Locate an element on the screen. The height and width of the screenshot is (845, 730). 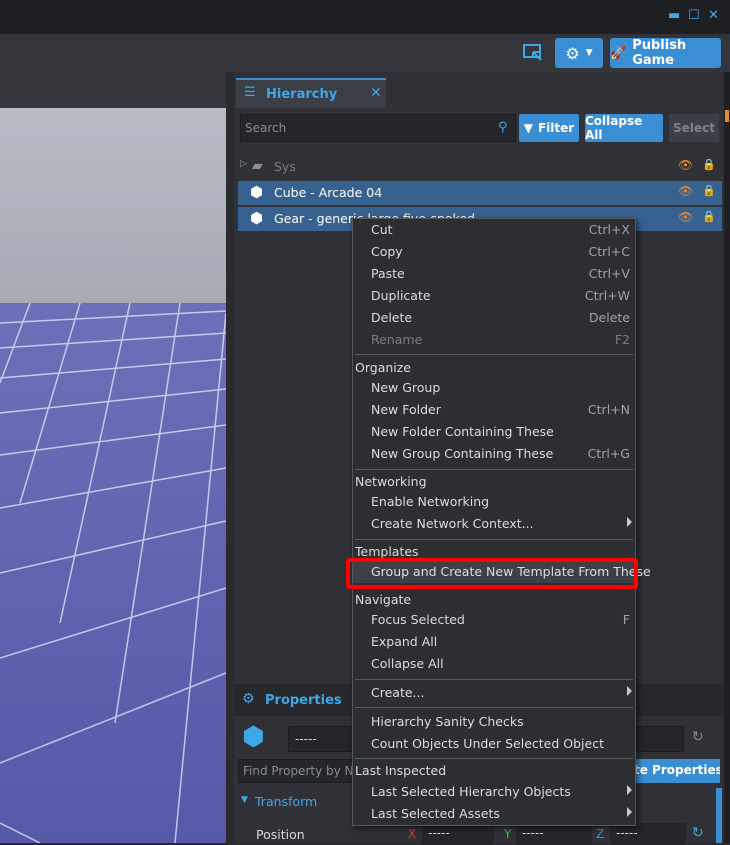
chevron-down-icon: ▼ is located at coordinates (589, 53).